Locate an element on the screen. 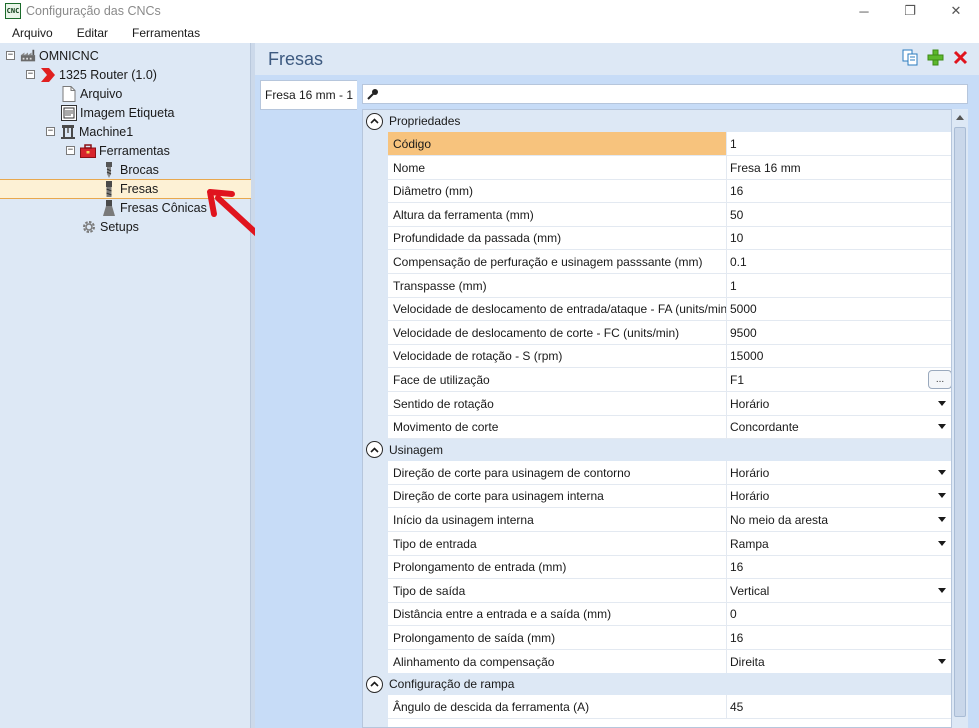  tree-item-ferramentas: − Ferramentas is located at coordinates (118, 150).